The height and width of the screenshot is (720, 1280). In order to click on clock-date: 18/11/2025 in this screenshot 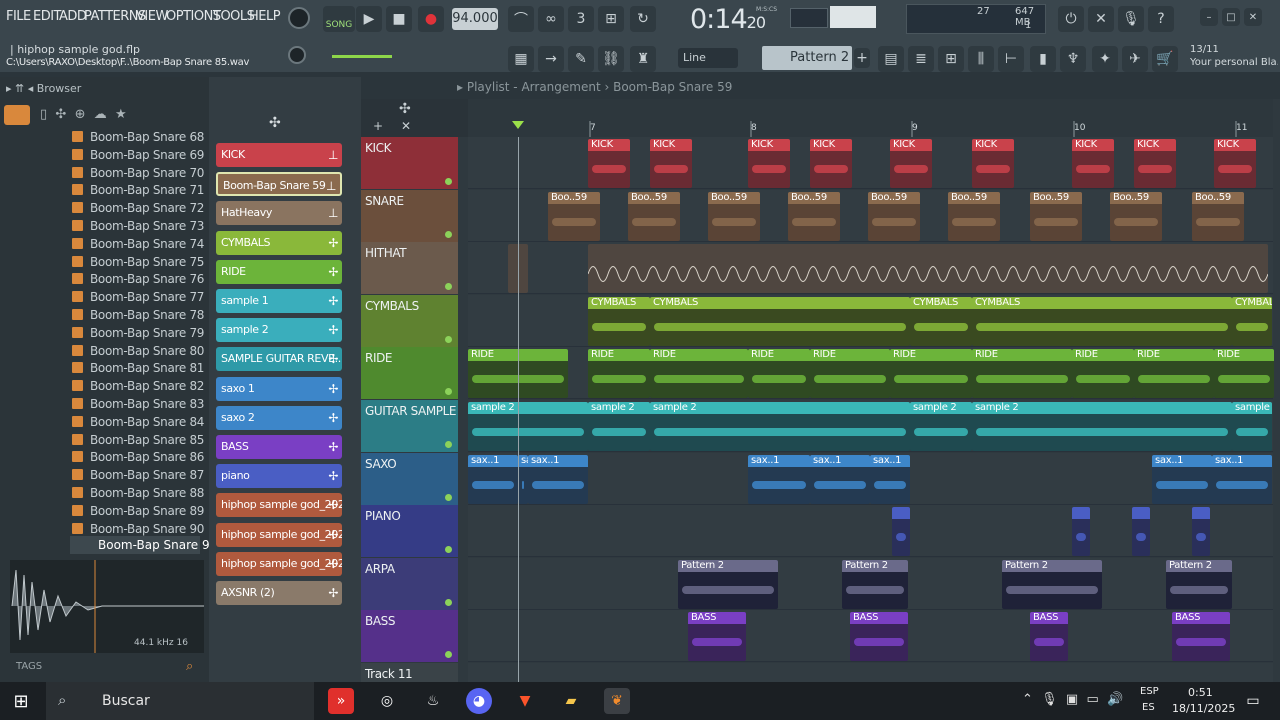, I will do `click(1203, 708)`.